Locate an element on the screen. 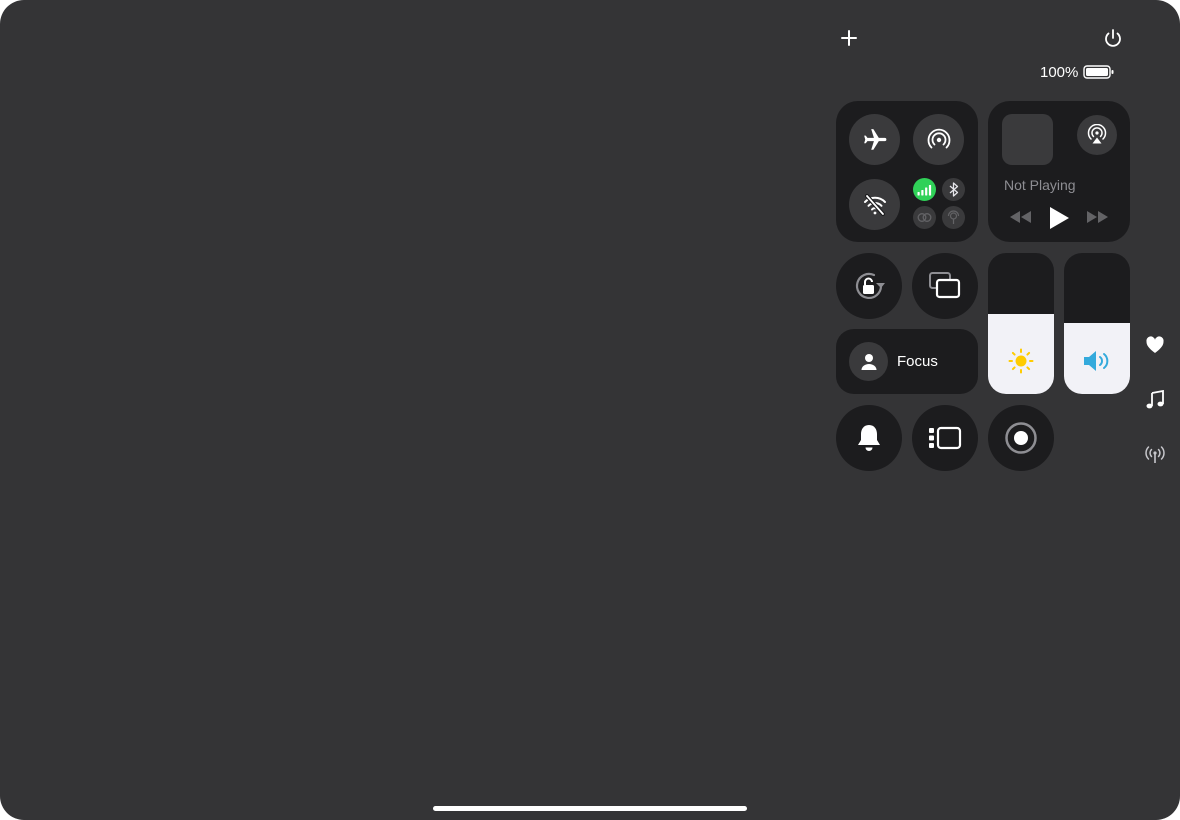 The width and height of the screenshot is (1180, 820). brightness-icon-wrap is located at coordinates (1021, 361).